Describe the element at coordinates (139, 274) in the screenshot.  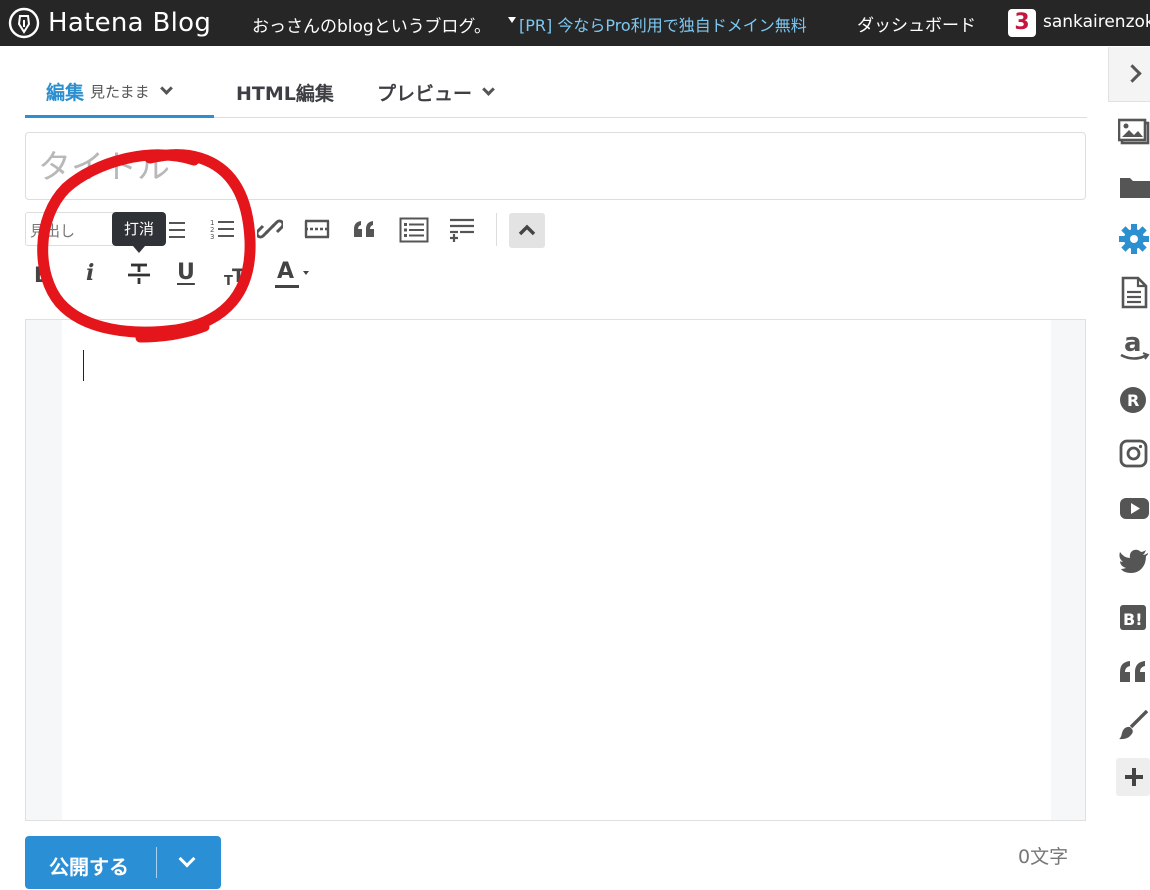
I see `strikethrough-icon` at that location.